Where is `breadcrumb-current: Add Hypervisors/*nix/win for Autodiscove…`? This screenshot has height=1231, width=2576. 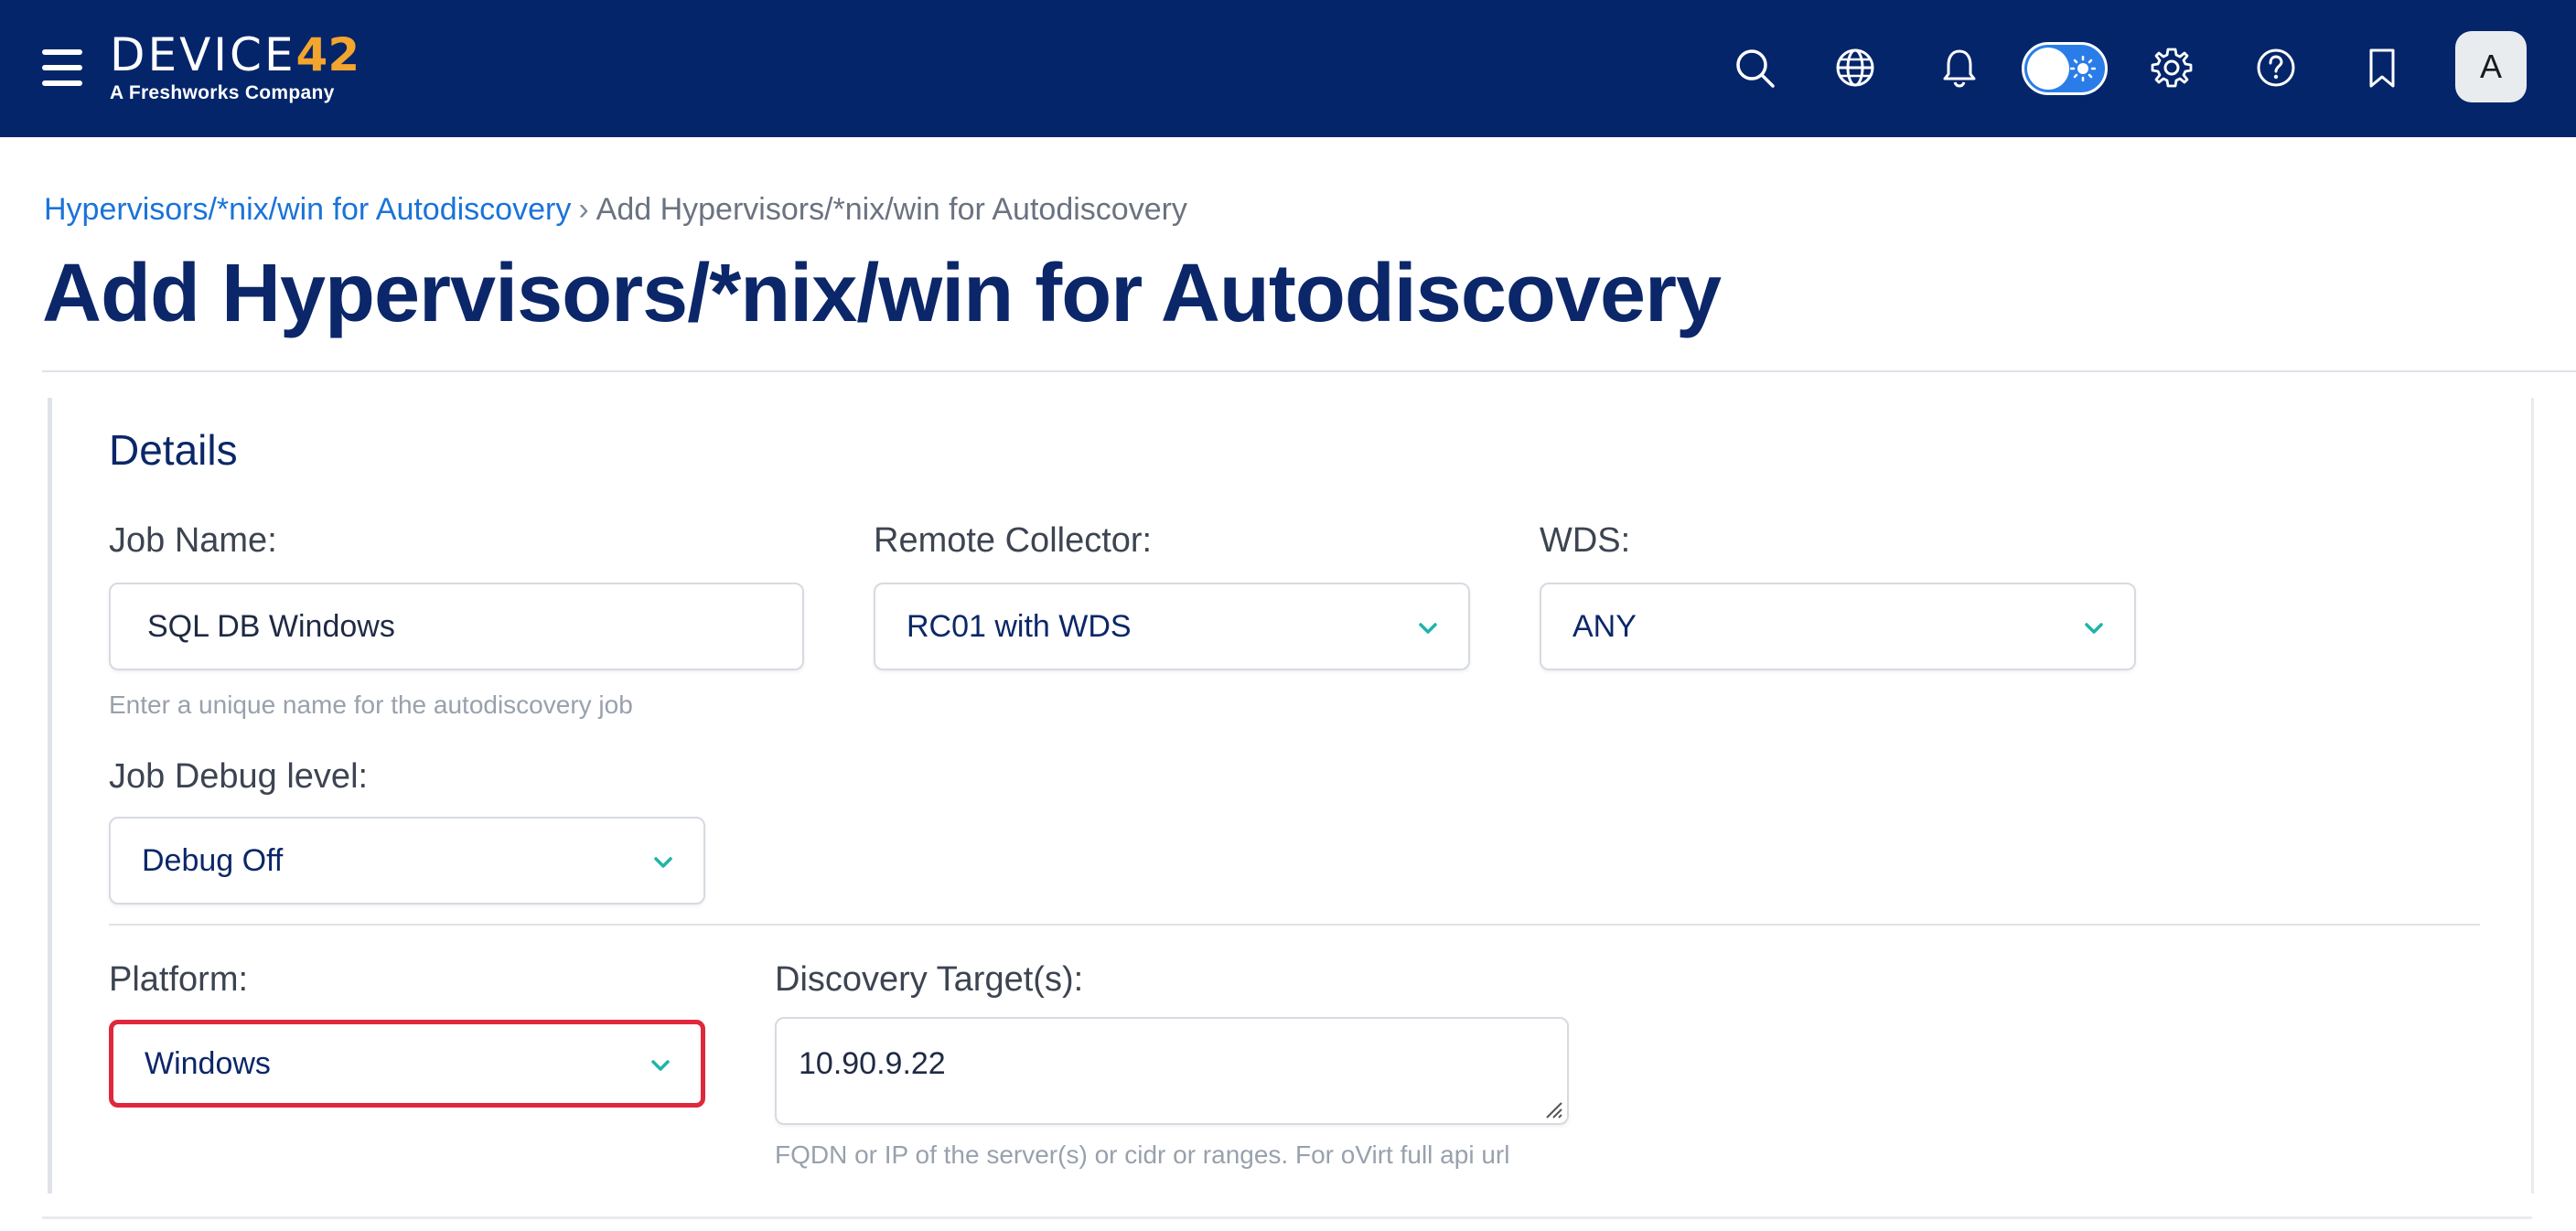
breadcrumb-current: Add Hypervisors/*nix/win for Autodiscove… is located at coordinates (892, 209).